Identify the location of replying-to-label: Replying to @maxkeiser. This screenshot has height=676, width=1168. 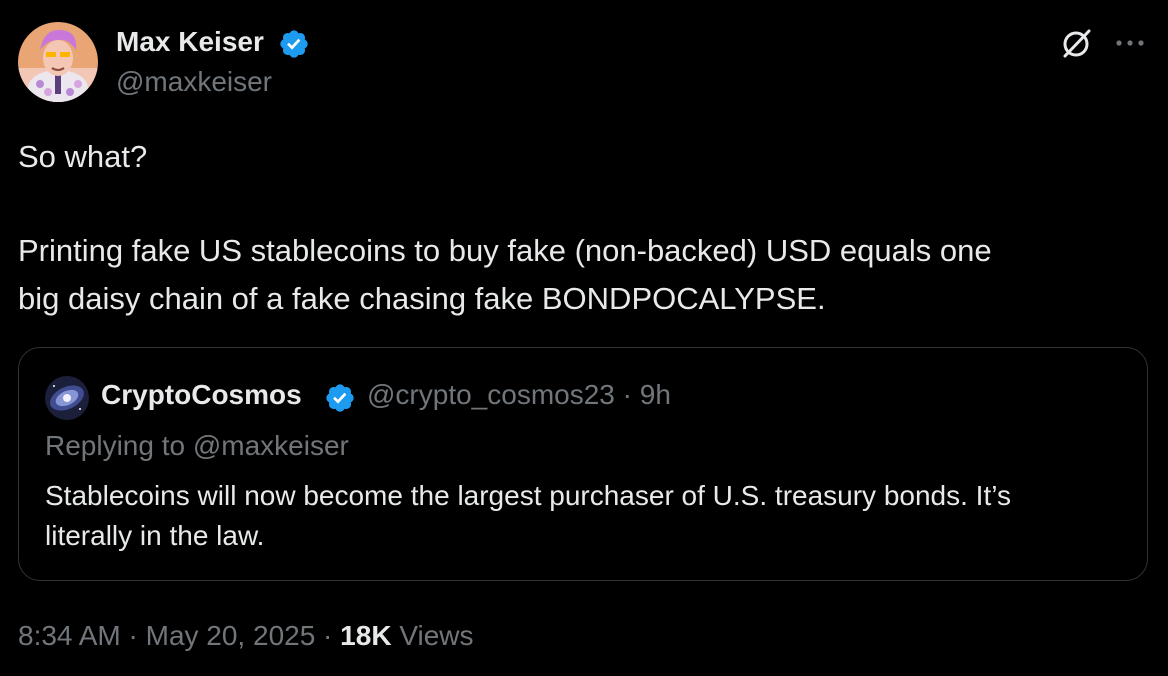
(197, 445).